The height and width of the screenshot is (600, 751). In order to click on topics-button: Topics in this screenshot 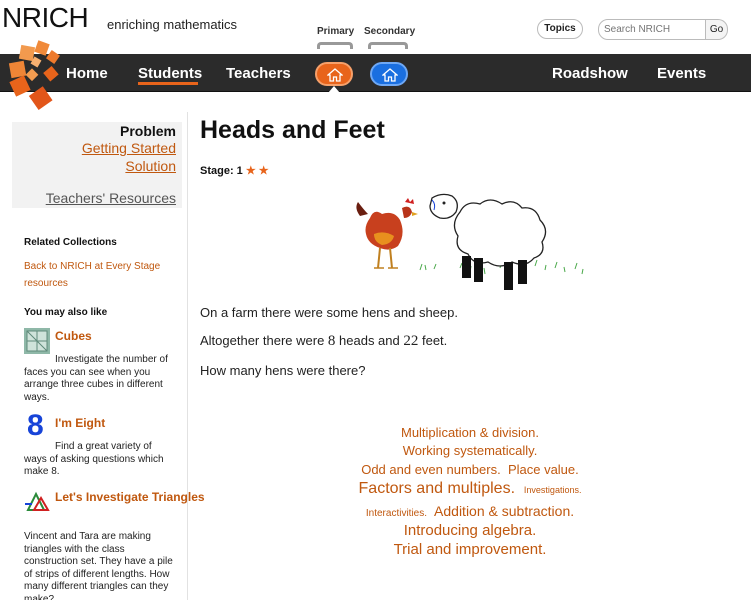, I will do `click(560, 29)`.